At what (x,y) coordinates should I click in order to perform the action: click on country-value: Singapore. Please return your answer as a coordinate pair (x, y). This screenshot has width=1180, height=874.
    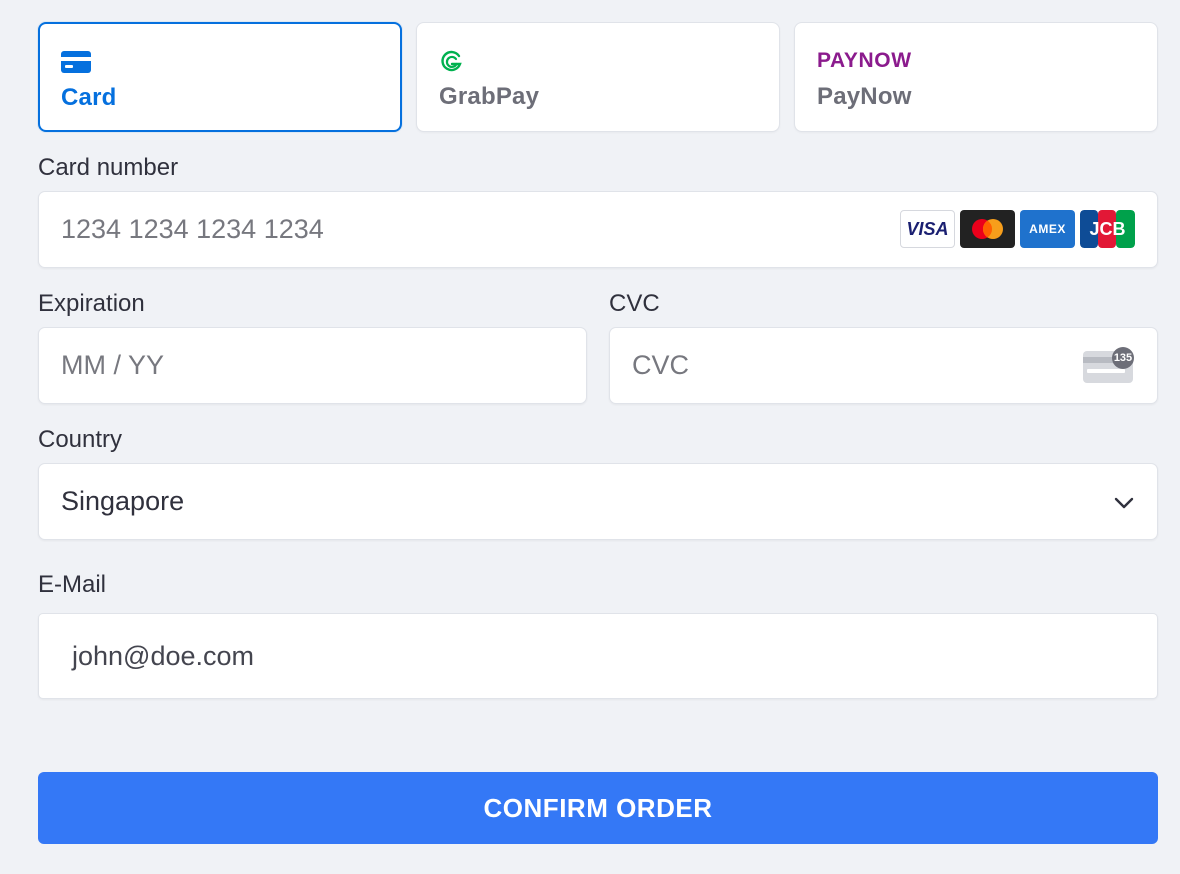
    Looking at the image, I should click on (123, 501).